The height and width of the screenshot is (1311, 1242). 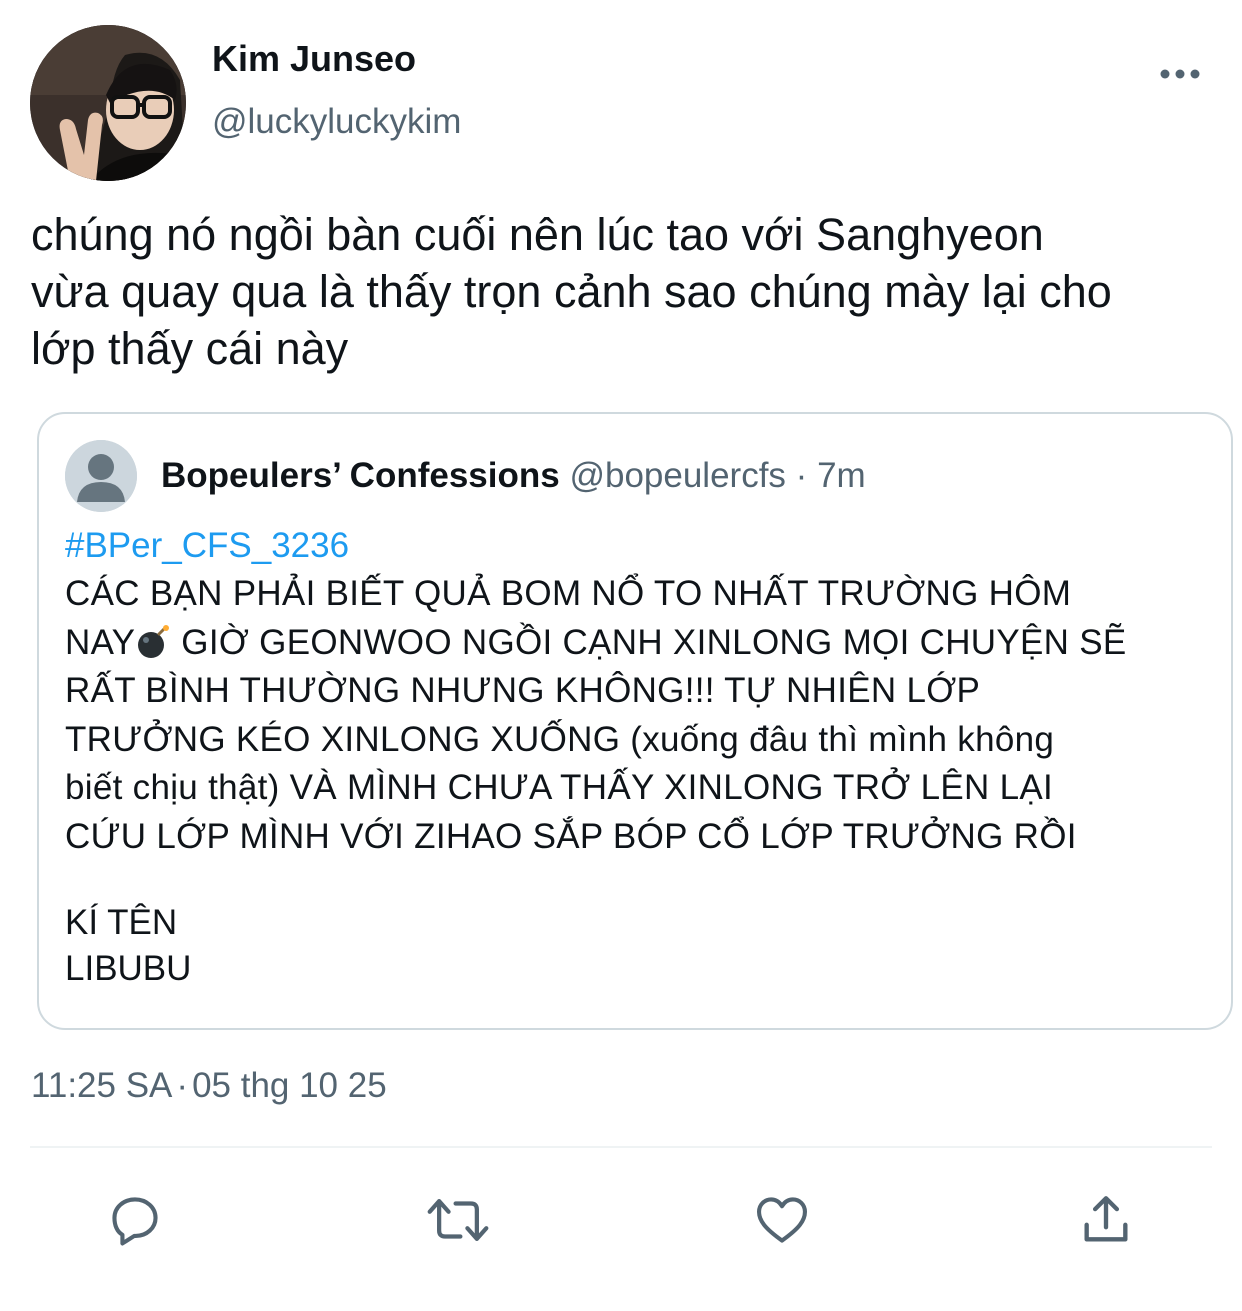 I want to click on quoted-tweet-header: Bopeulers’ Confessions @bopeulercfs · 7m, so click(x=513, y=476).